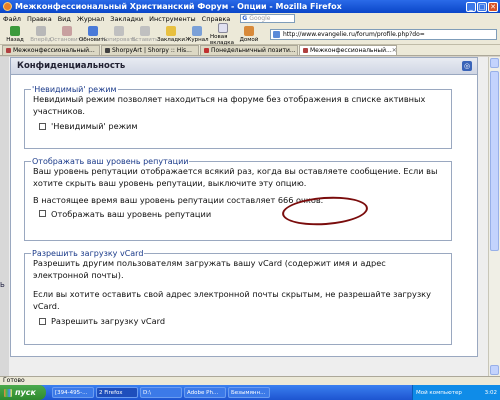 The image size is (500, 400). Describe the element at coordinates (238, 214) in the screenshot. I see `reputation-option: Отображать ваш уровень репутации` at that location.